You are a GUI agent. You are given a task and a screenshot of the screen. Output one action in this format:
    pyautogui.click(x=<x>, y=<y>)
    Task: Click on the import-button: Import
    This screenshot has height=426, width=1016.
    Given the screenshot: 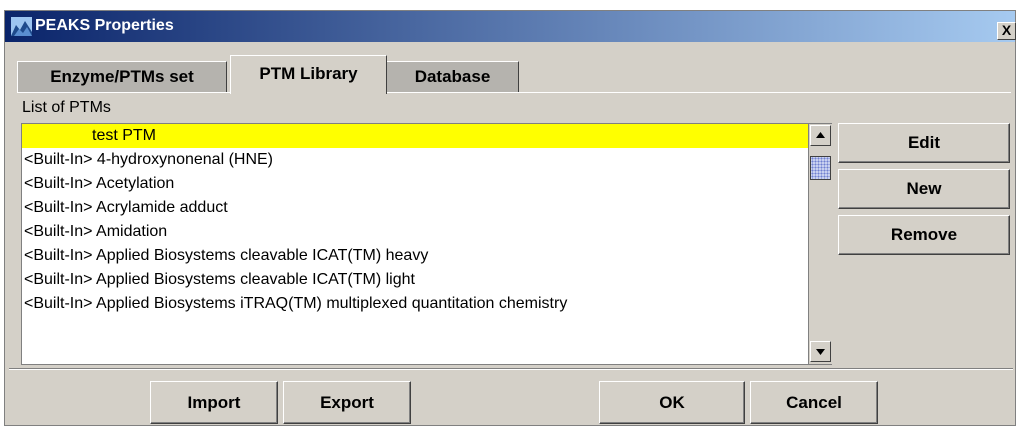 What is the action you would take?
    pyautogui.click(x=214, y=402)
    